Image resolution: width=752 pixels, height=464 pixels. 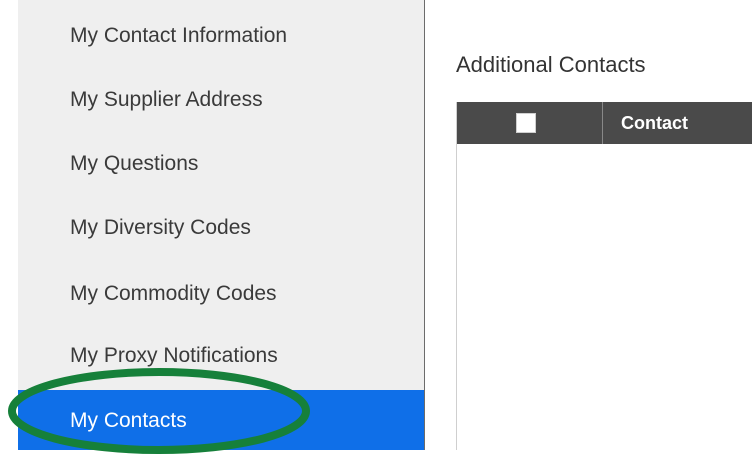 What do you see at coordinates (526, 123) in the screenshot?
I see `select-all-checkbox` at bounding box center [526, 123].